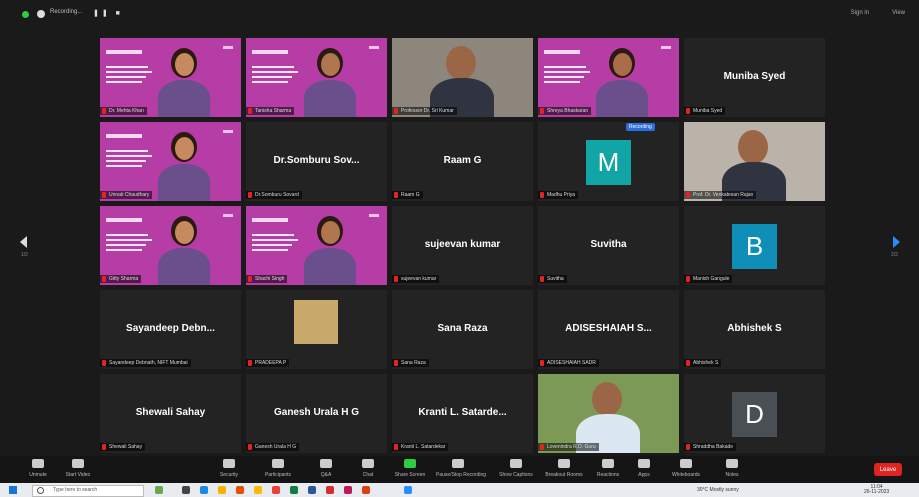 The height and width of the screenshot is (497, 919). Describe the element at coordinates (458, 463) in the screenshot. I see `pause-stop-icon` at that location.